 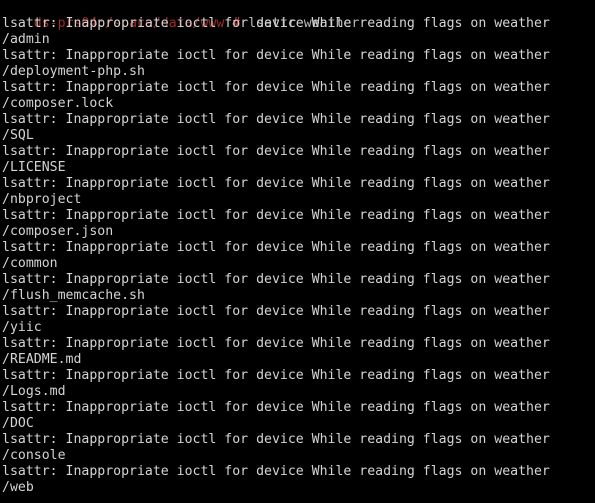 What do you see at coordinates (34, 455) in the screenshot?
I see `output-path-text: /console` at bounding box center [34, 455].